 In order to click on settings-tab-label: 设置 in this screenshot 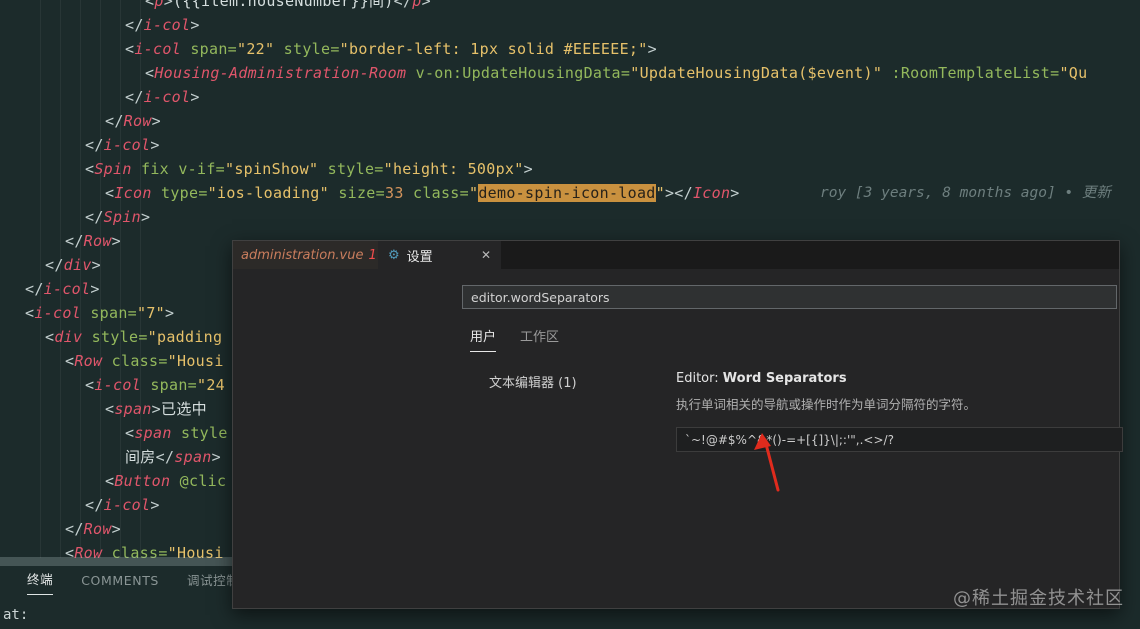, I will do `click(419, 257)`.